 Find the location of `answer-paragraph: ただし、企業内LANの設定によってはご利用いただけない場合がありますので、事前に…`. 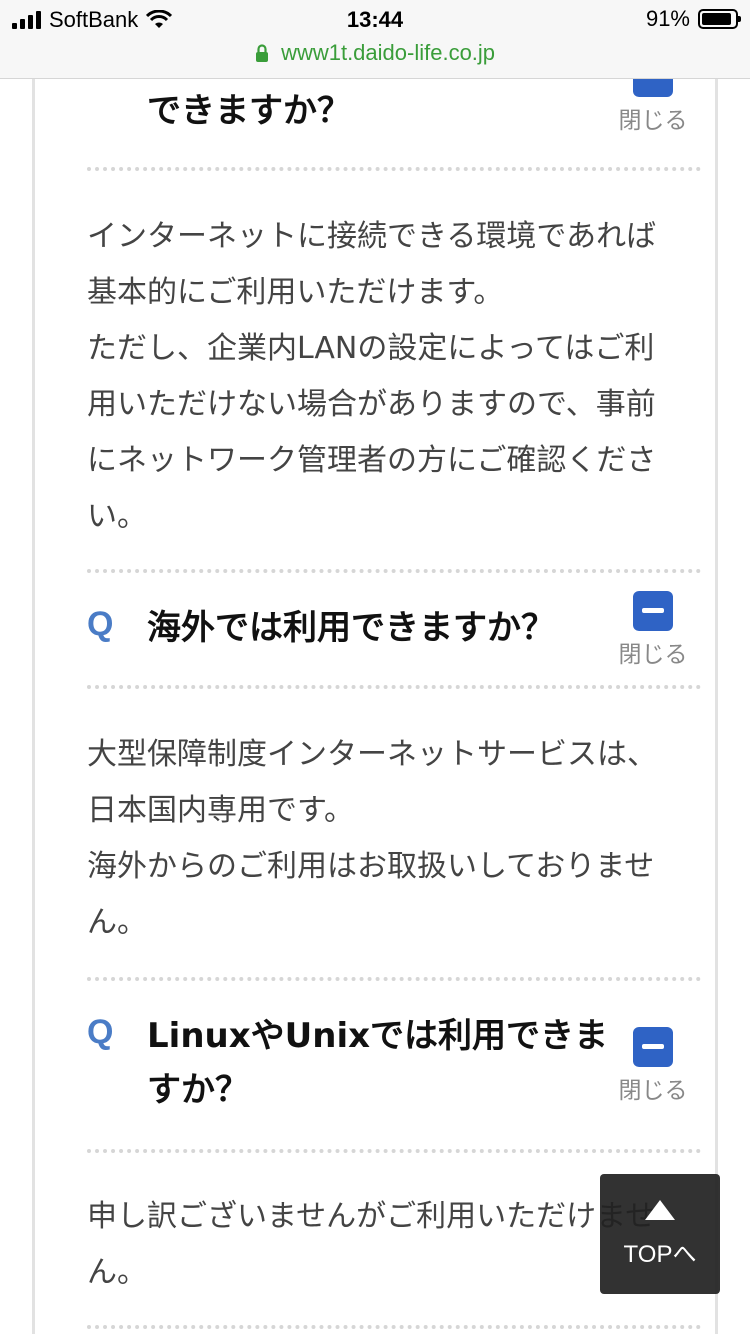

answer-paragraph: ただし、企業内LANの設定によってはご利用いただけない場合がありますので、事前に… is located at coordinates (372, 432).